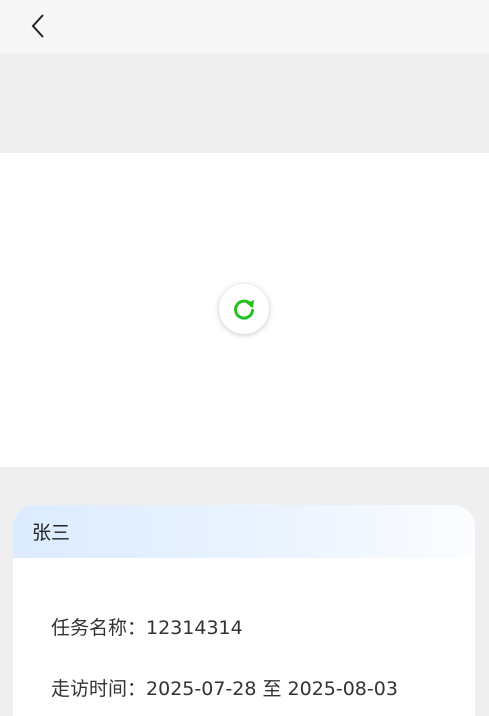 This screenshot has height=716, width=489. What do you see at coordinates (99, 628) in the screenshot?
I see `task-name-label: 任务名称：` at bounding box center [99, 628].